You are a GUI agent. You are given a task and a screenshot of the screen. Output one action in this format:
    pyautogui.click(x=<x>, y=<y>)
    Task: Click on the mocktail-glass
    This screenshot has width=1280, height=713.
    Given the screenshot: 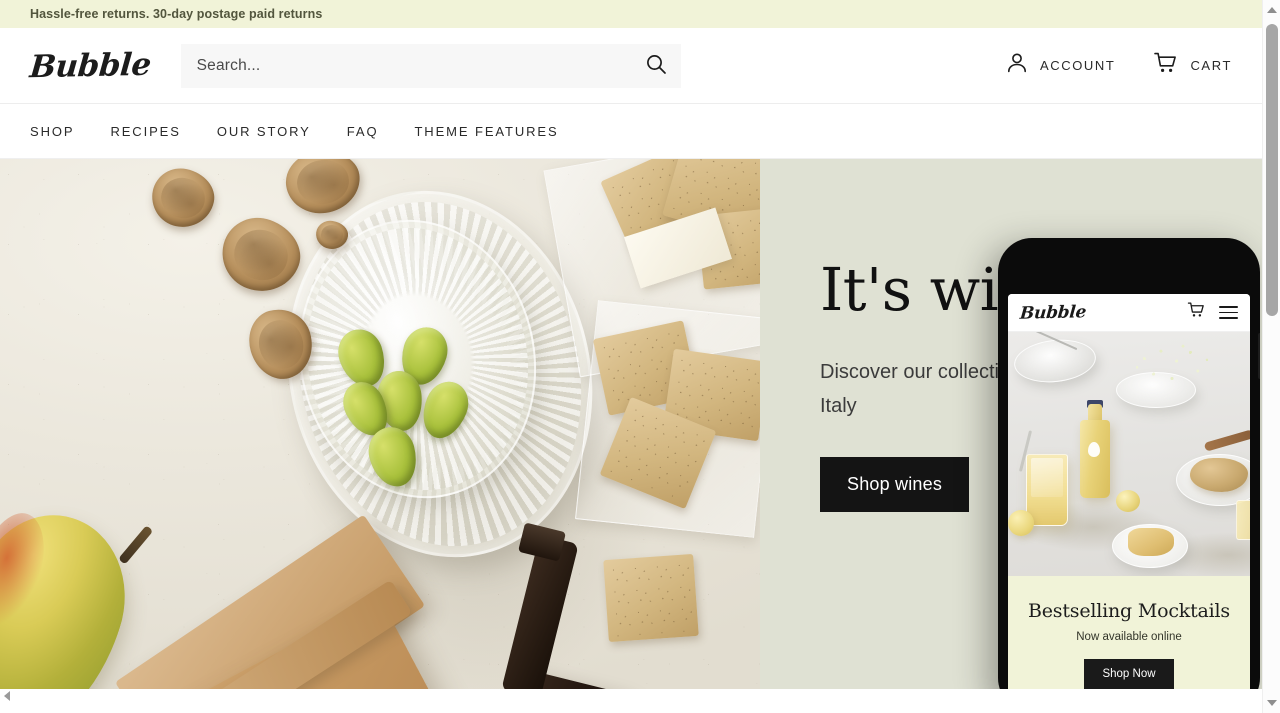 What is the action you would take?
    pyautogui.click(x=1047, y=490)
    